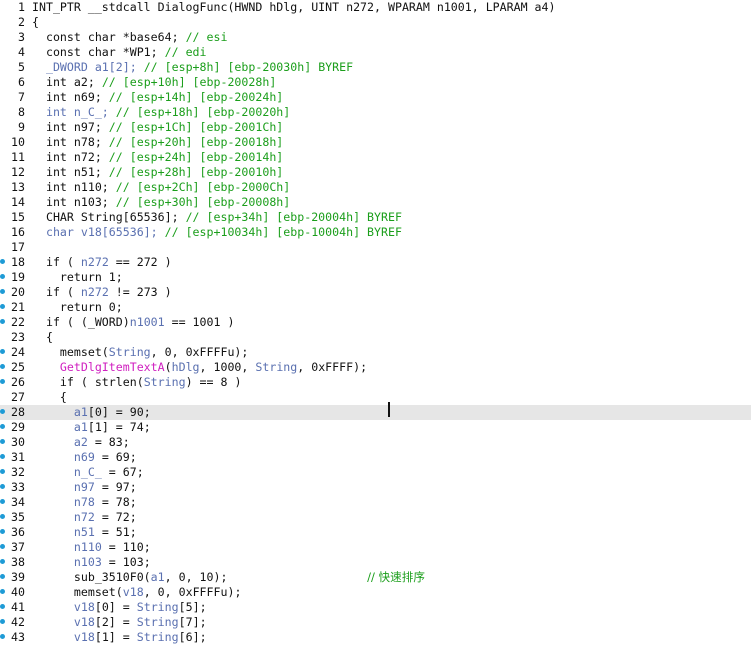  I want to click on line-gutter: 29, so click(15, 427).